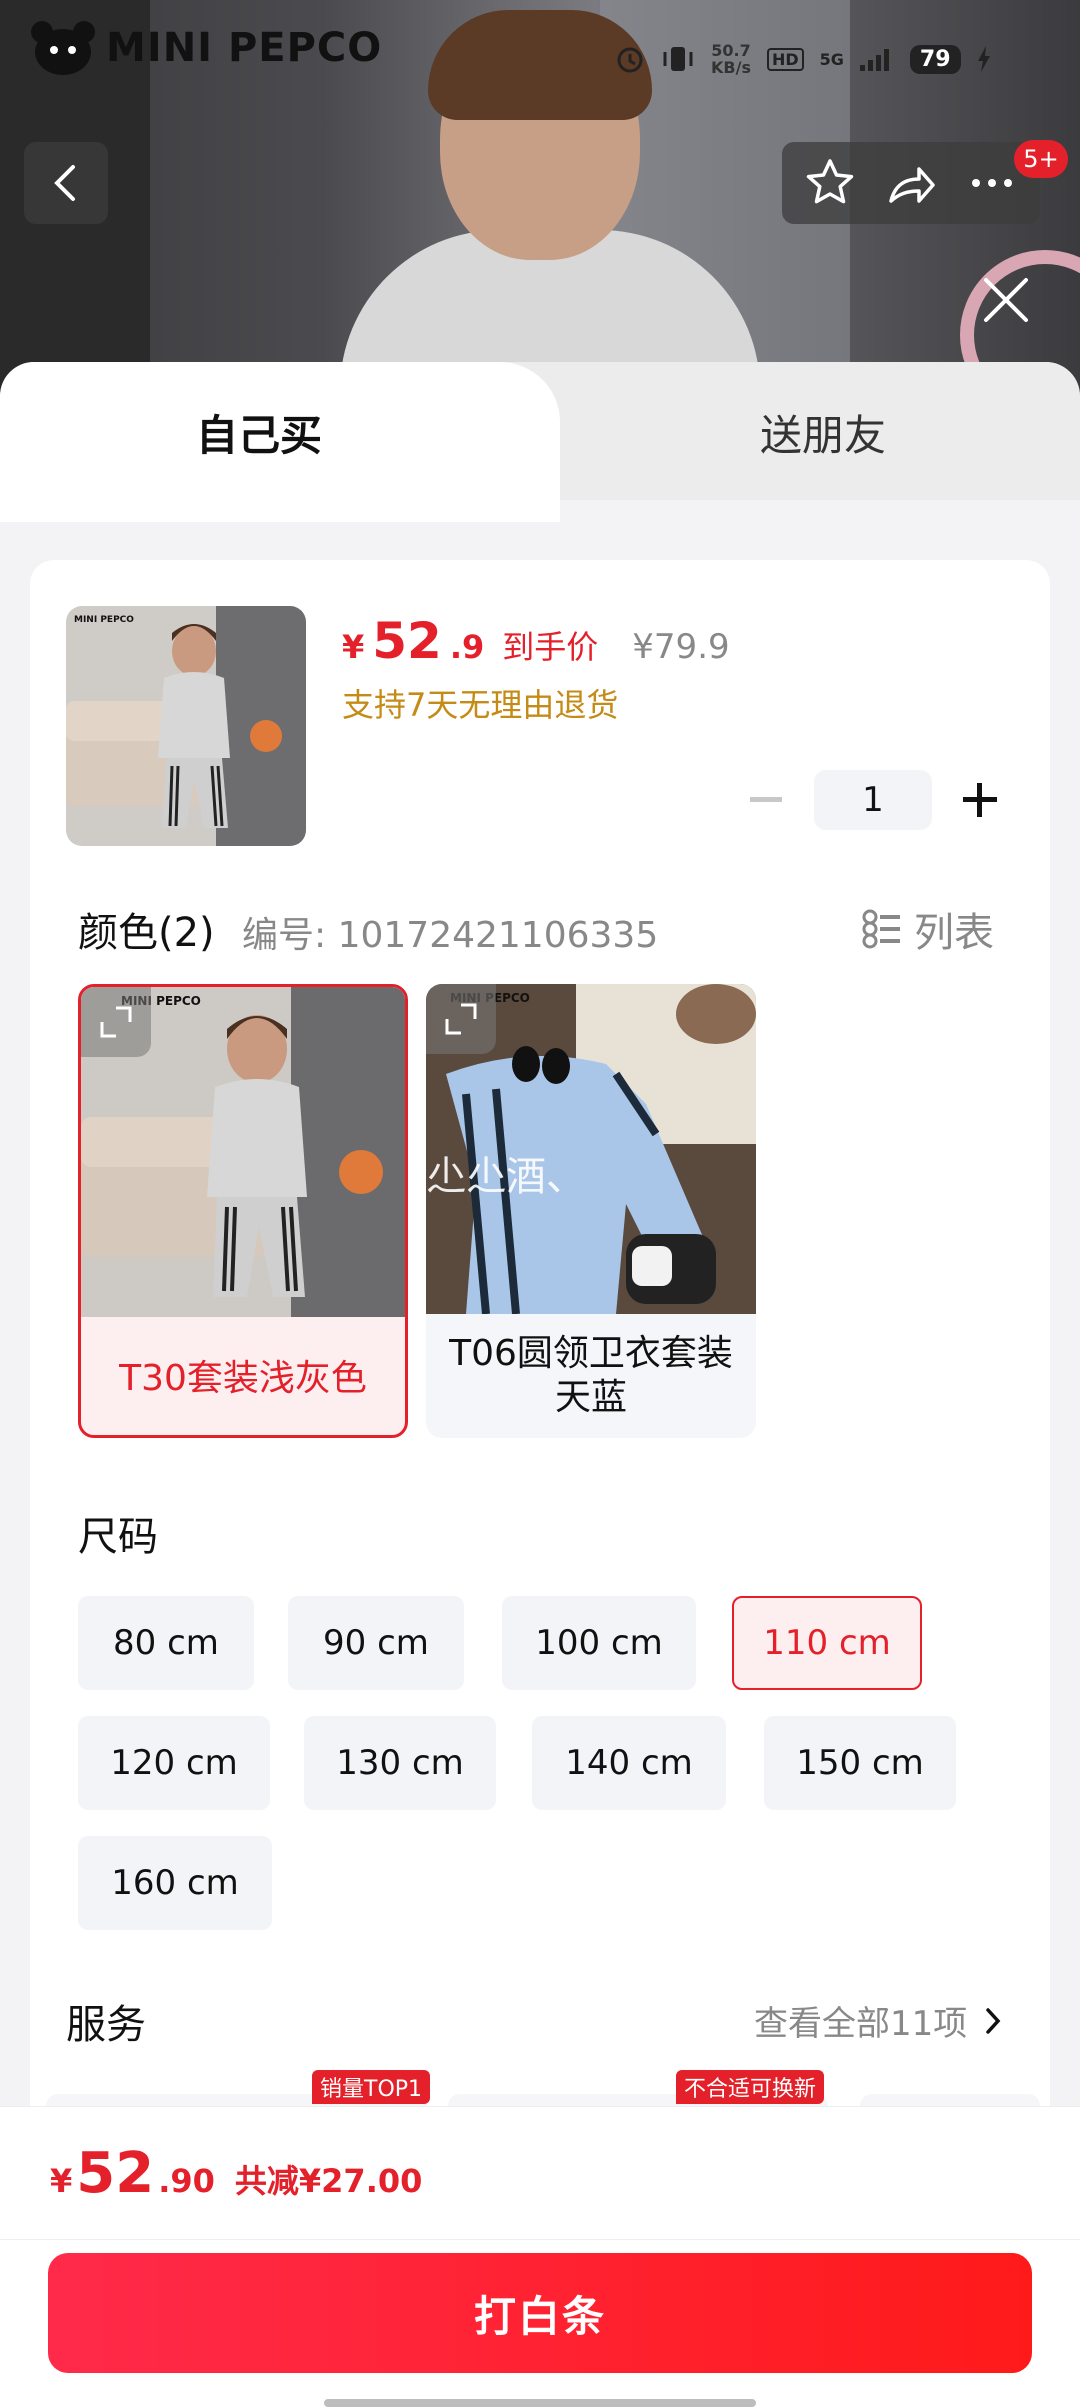  Describe the element at coordinates (175, 1883) in the screenshot. I see `size-option: 160 cm` at that location.